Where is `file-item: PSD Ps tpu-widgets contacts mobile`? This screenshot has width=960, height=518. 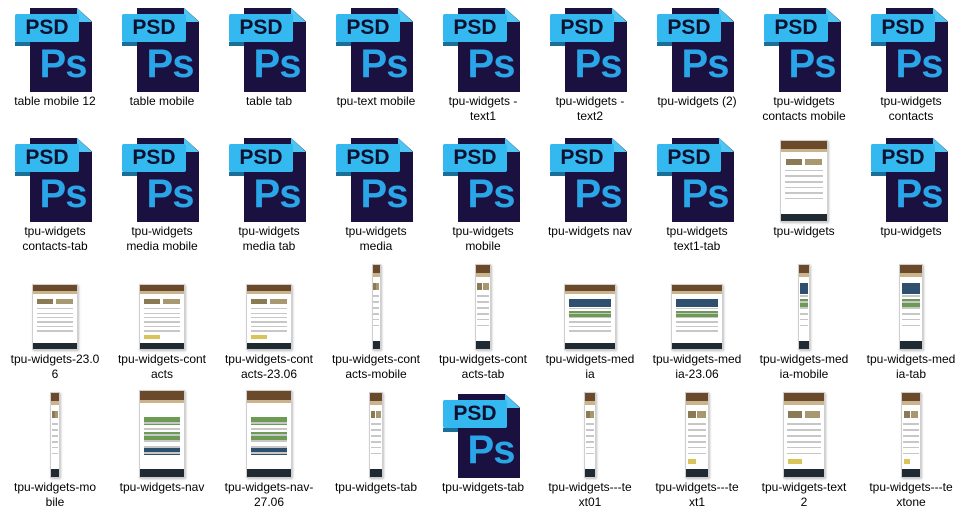
file-item: PSD Ps tpu-widgets contacts mobile is located at coordinates (804, 68).